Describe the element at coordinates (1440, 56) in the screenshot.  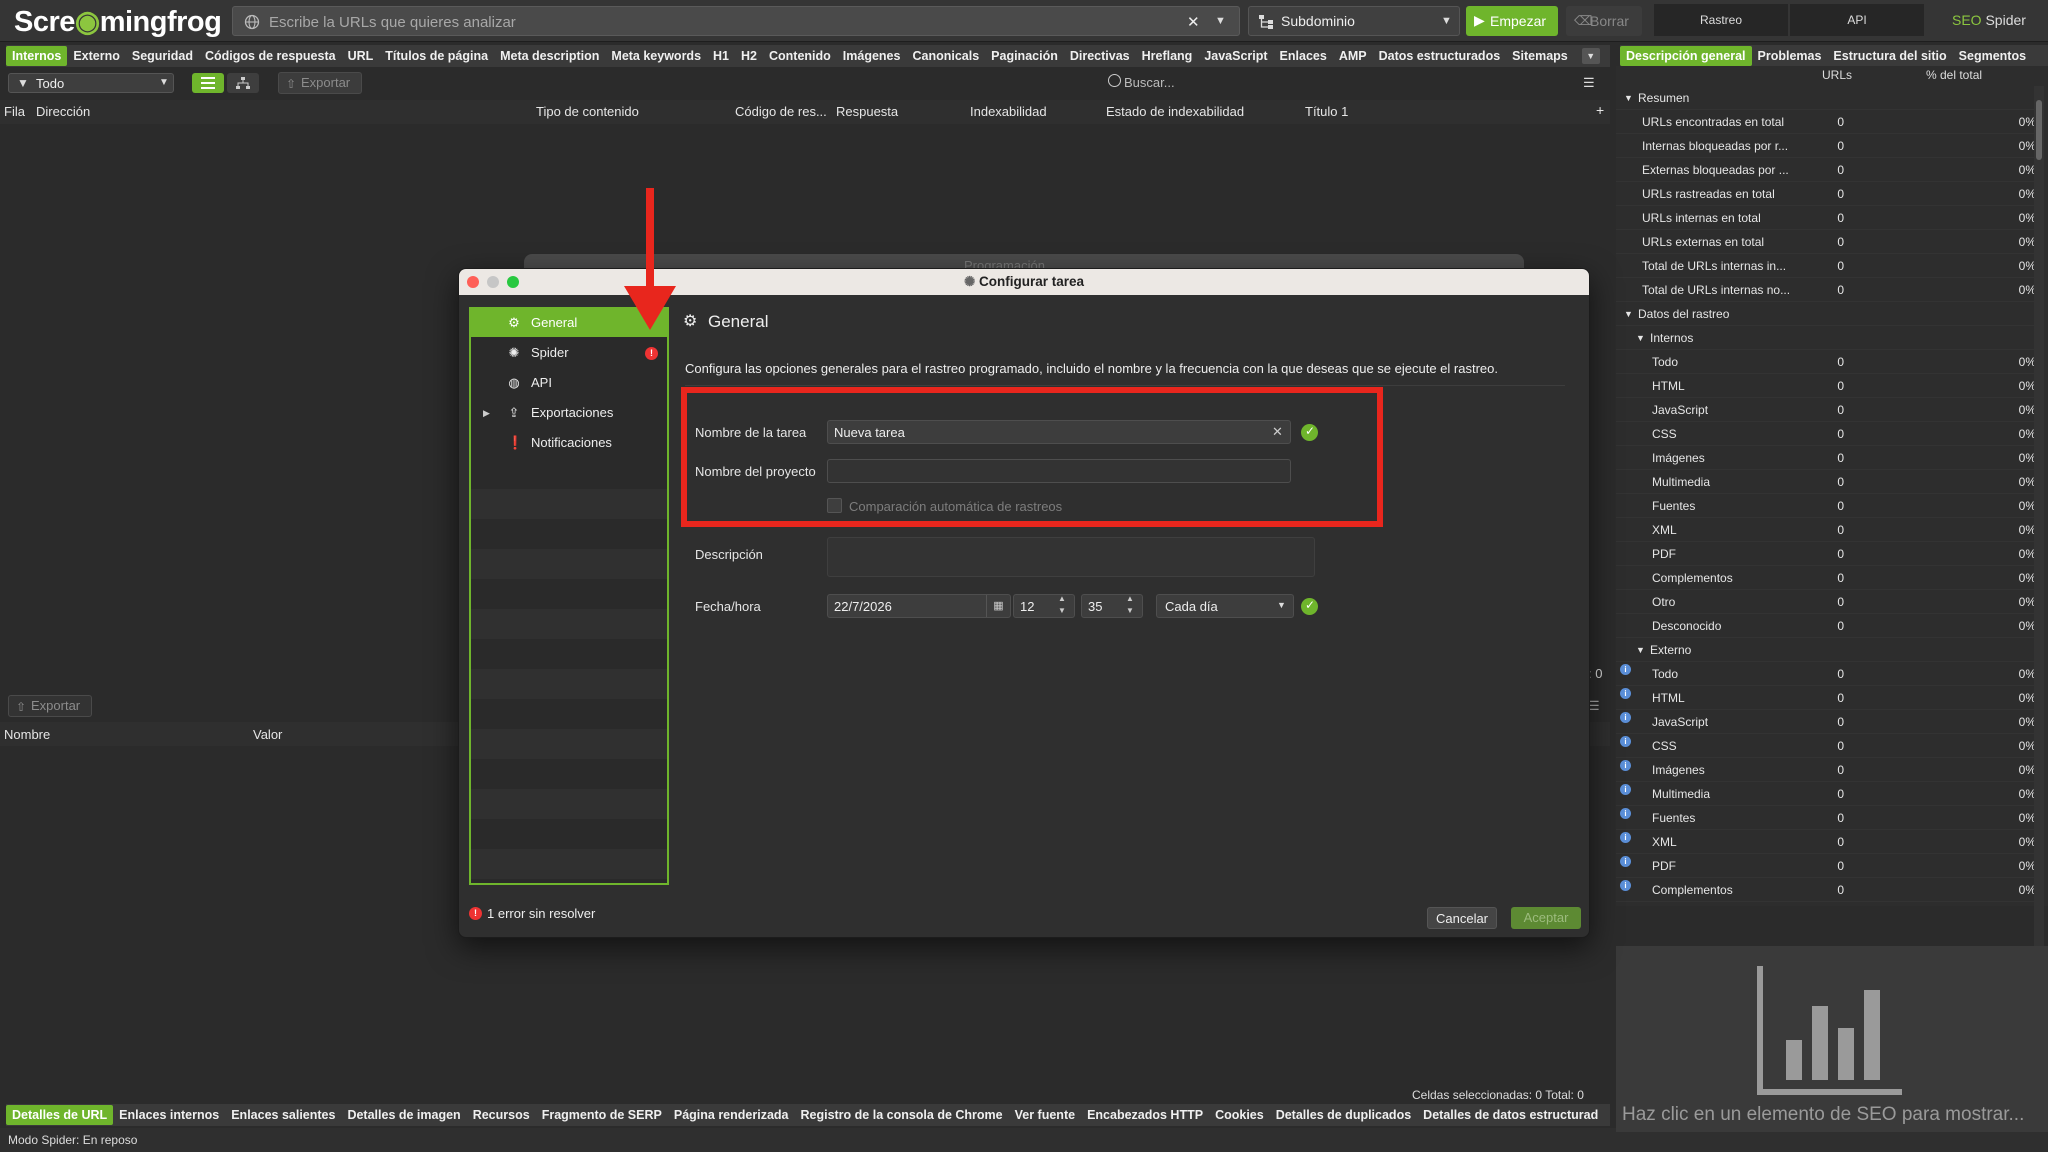
I see `tab-datos-estructurados: Datos estructurados` at that location.